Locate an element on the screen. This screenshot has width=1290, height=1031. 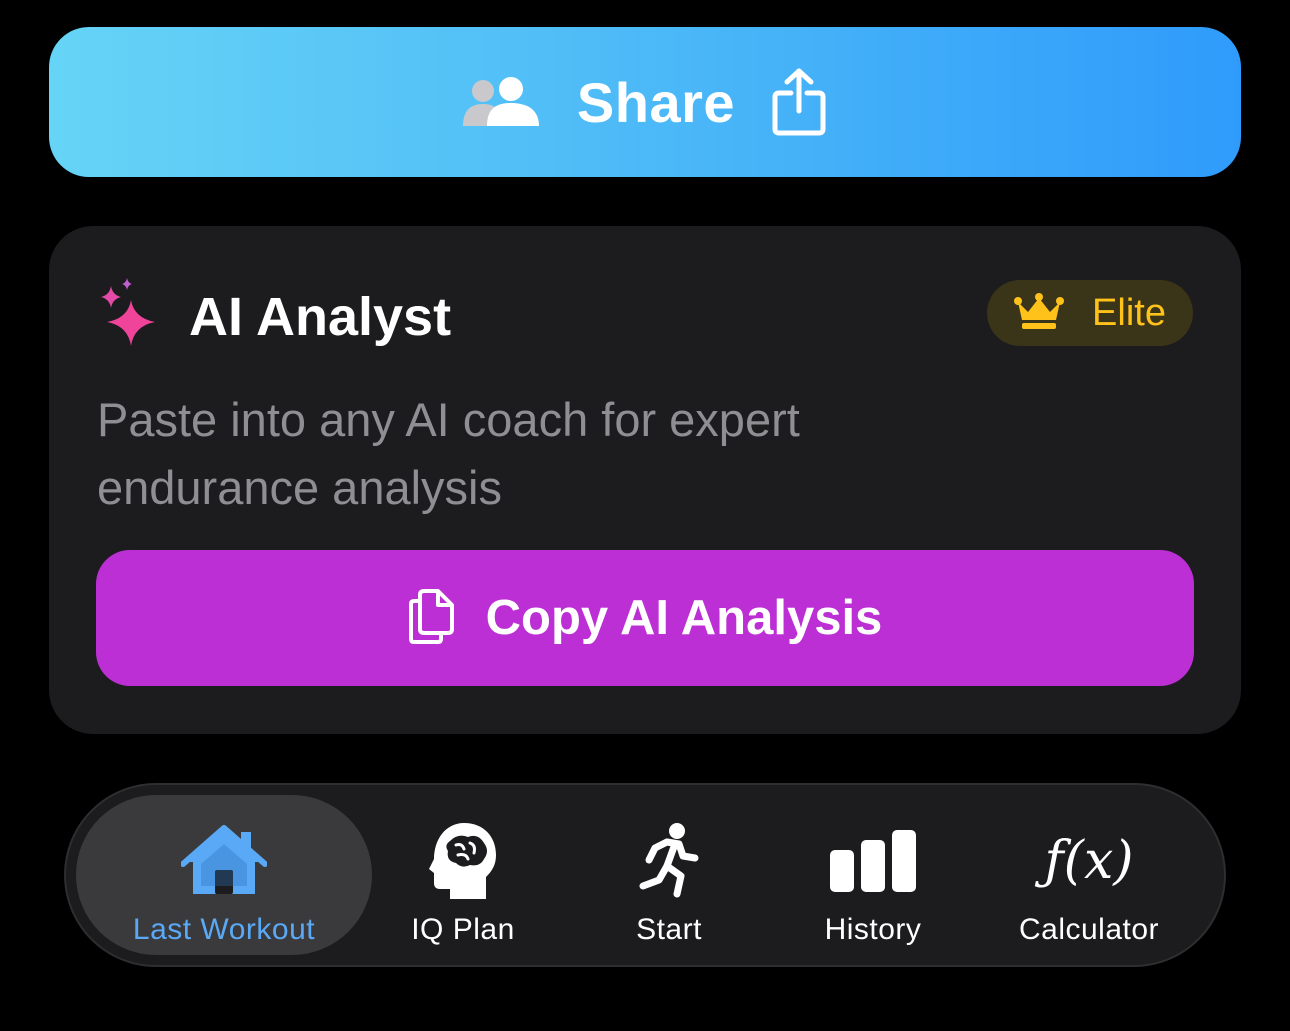
tab-calculator: ƒ(x) Calculator is located at coordinates (1089, 875).